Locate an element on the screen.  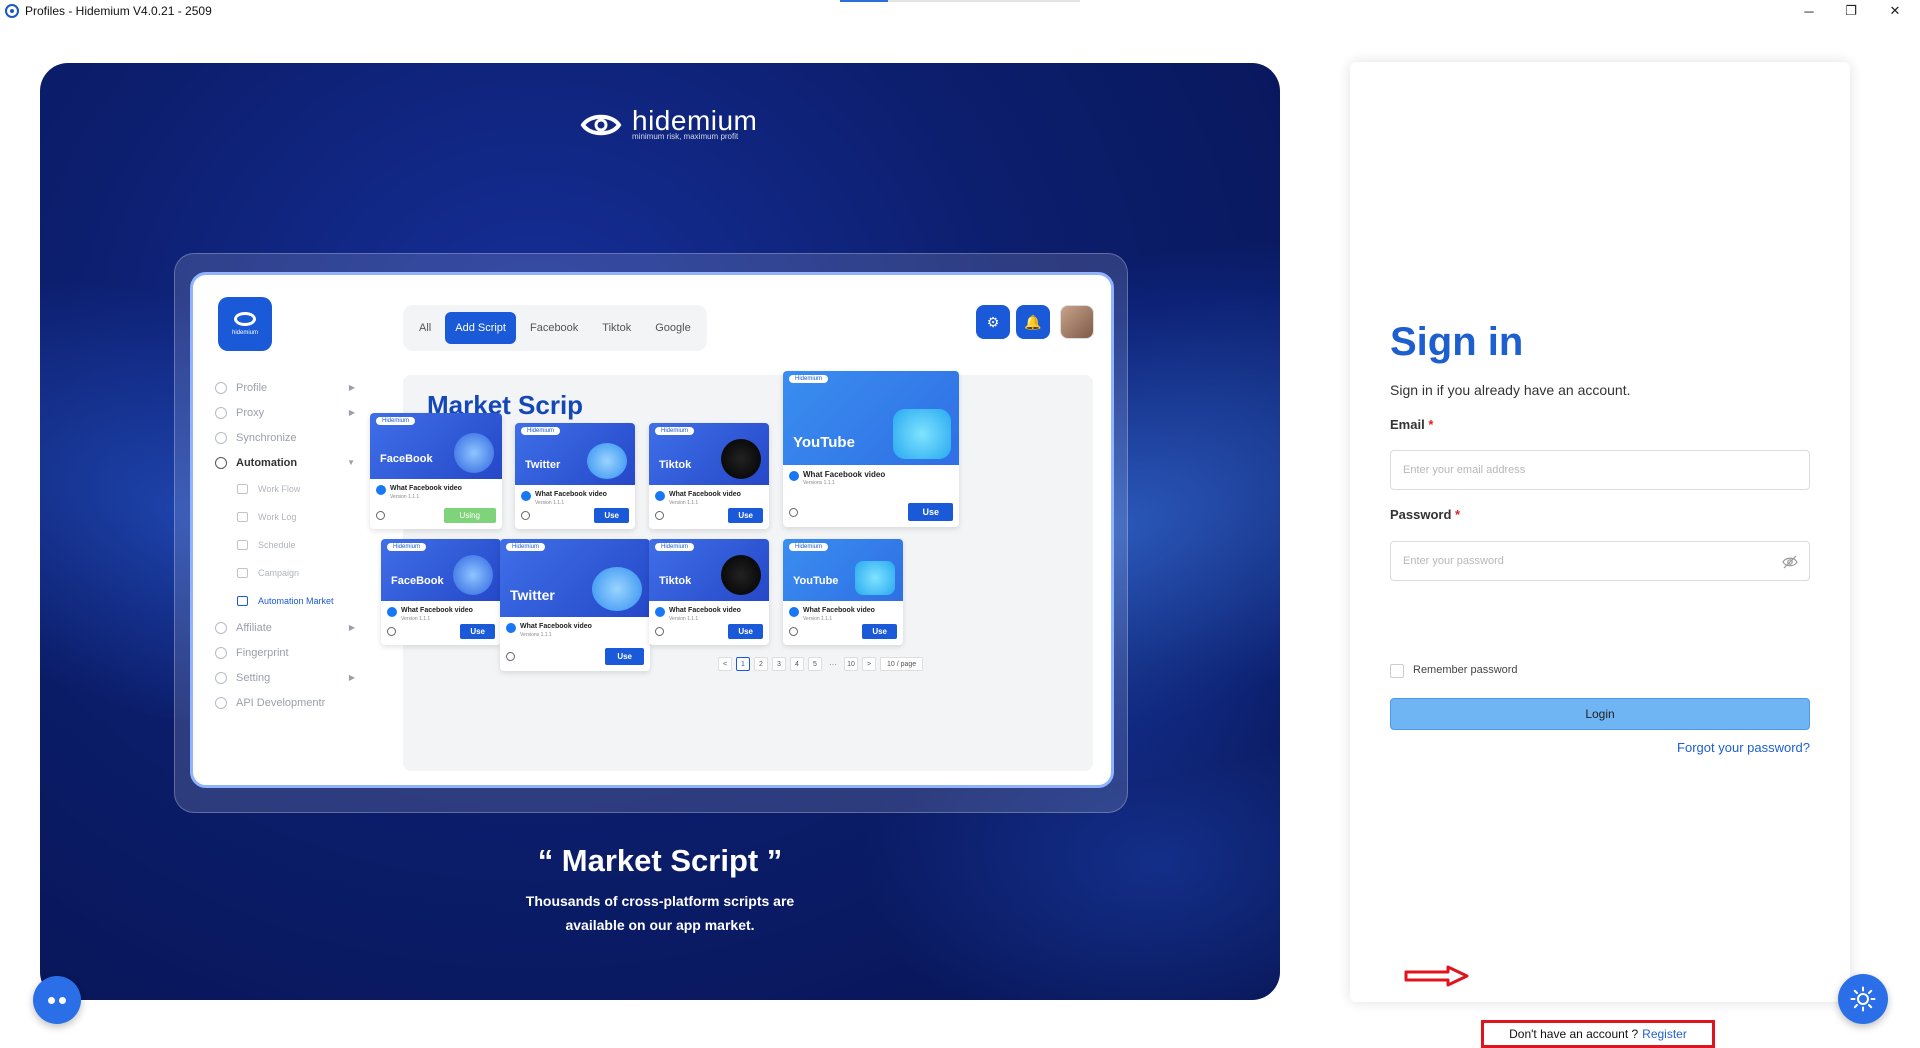
mock-filter-all: All is located at coordinates (425, 328).